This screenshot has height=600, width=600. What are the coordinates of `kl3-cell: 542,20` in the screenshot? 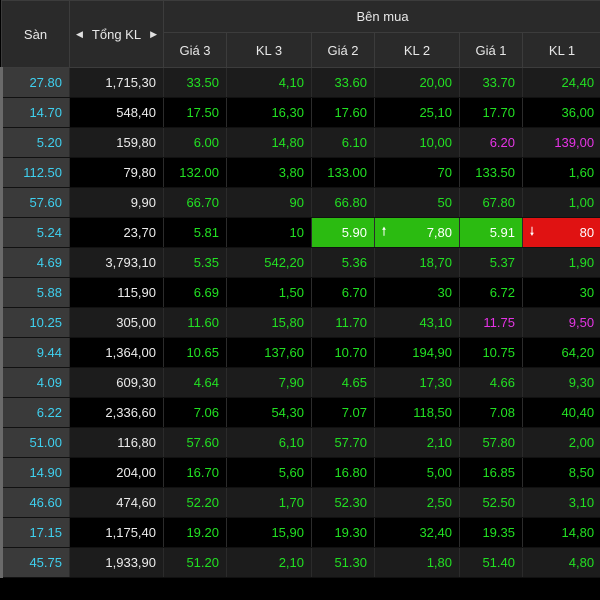 It's located at (269, 262).